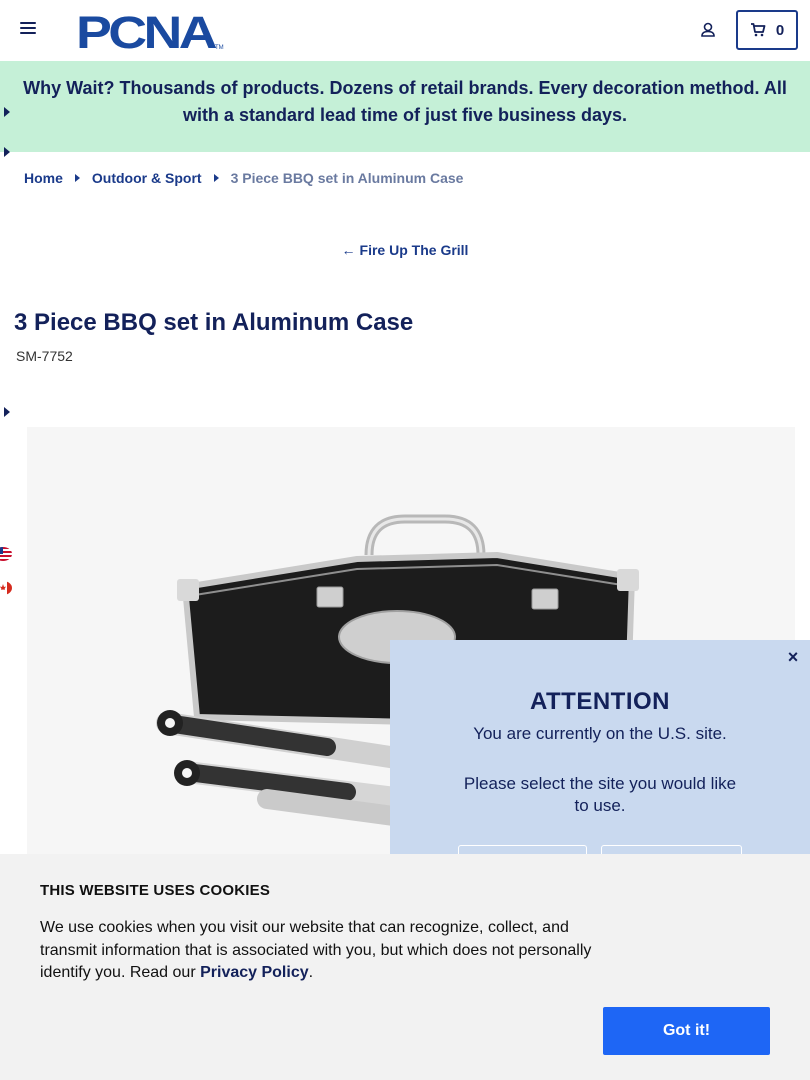 This screenshot has height=1080, width=810. Describe the element at coordinates (28, 30) in the screenshot. I see `menu-icon` at that location.